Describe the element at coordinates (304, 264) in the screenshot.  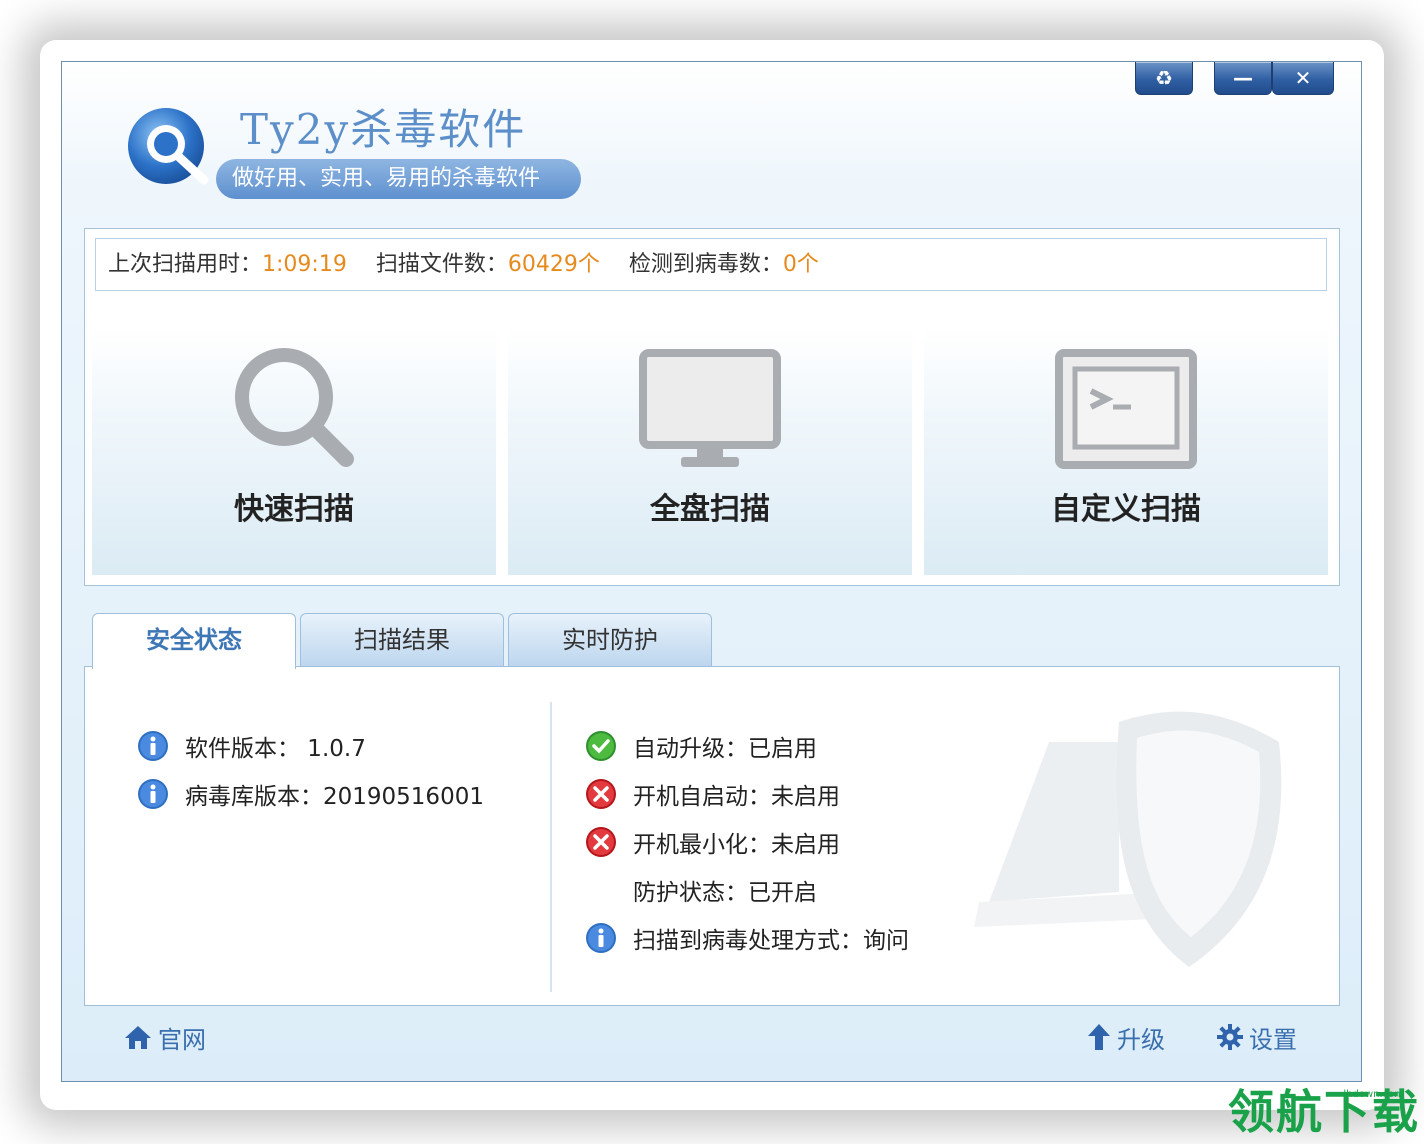
I see `last-scan-value: 1:09:19` at that location.